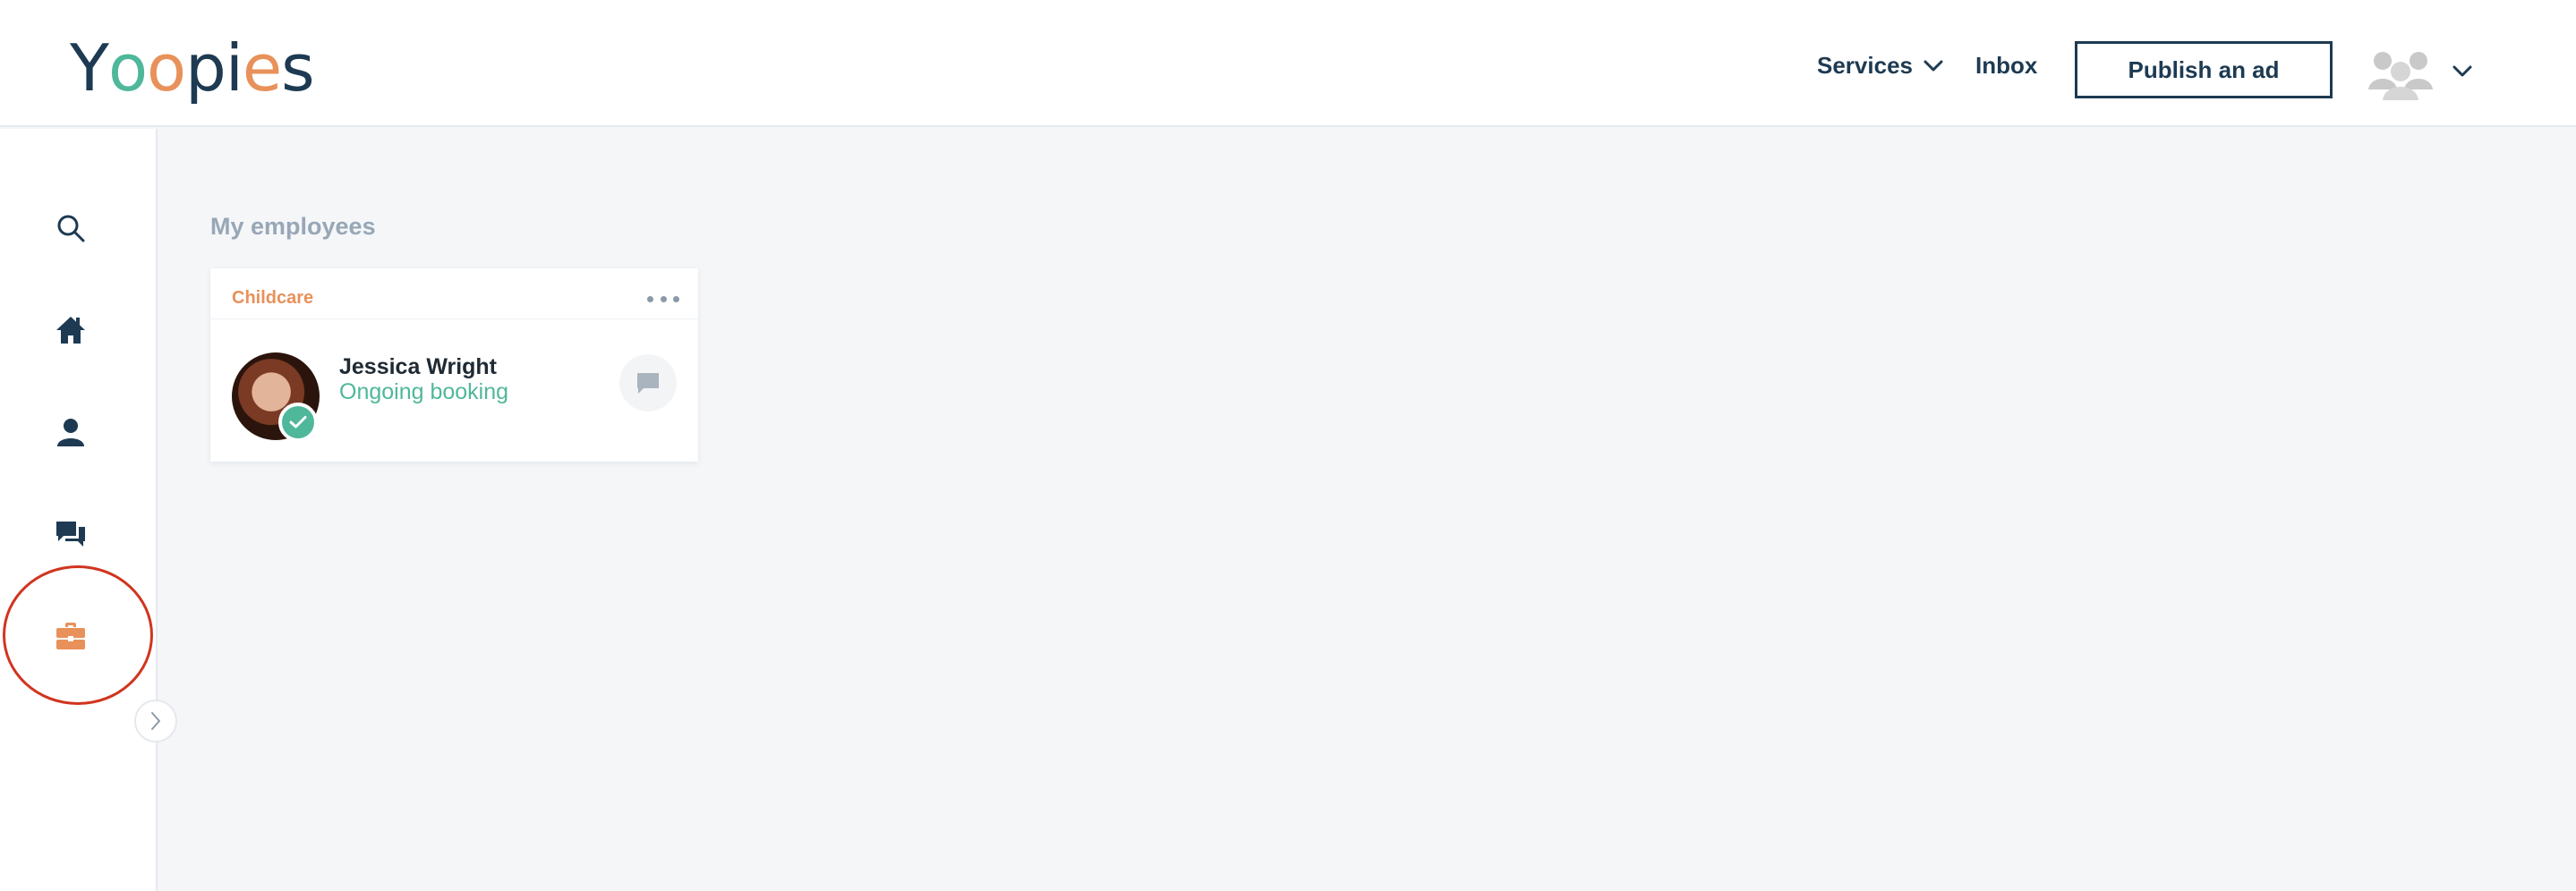 This screenshot has width=2576, height=891. I want to click on sidebar-item-employees, so click(71, 636).